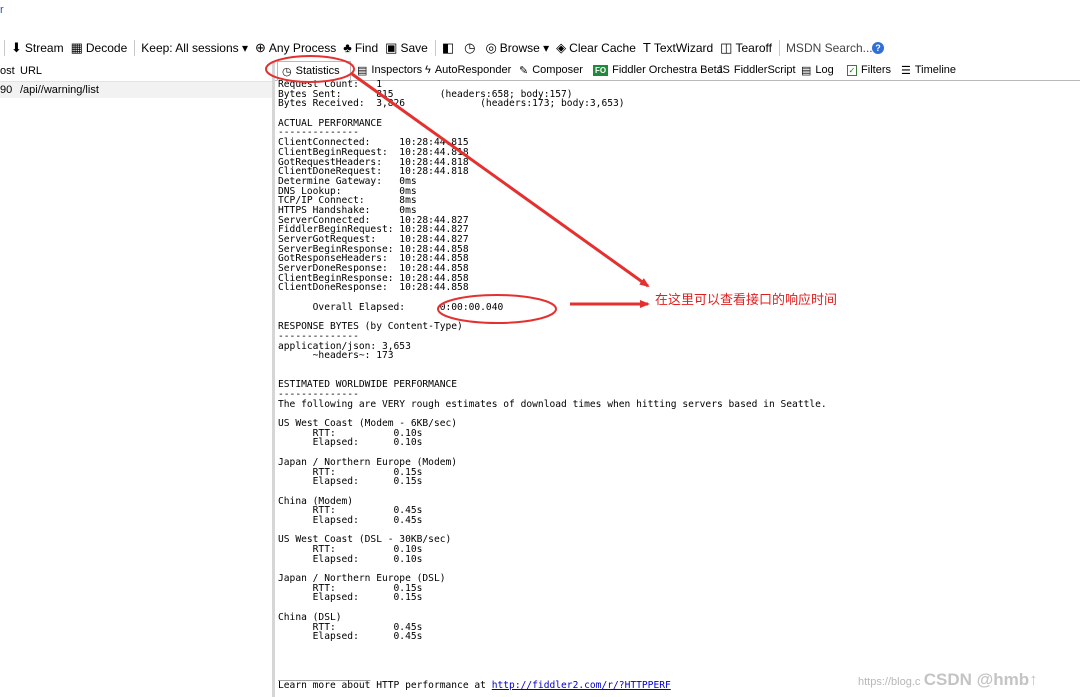  What do you see at coordinates (852, 70) in the screenshot?
I see `checkbox-icon: ✓` at bounding box center [852, 70].